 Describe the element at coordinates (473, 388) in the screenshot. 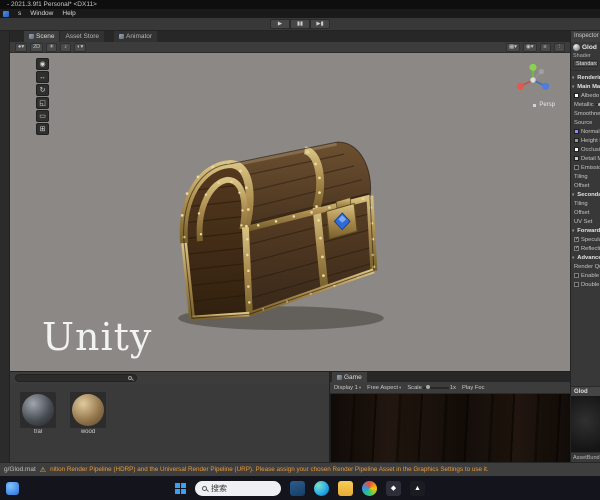

I see `play-focused-dropdown: Play Foc` at that location.